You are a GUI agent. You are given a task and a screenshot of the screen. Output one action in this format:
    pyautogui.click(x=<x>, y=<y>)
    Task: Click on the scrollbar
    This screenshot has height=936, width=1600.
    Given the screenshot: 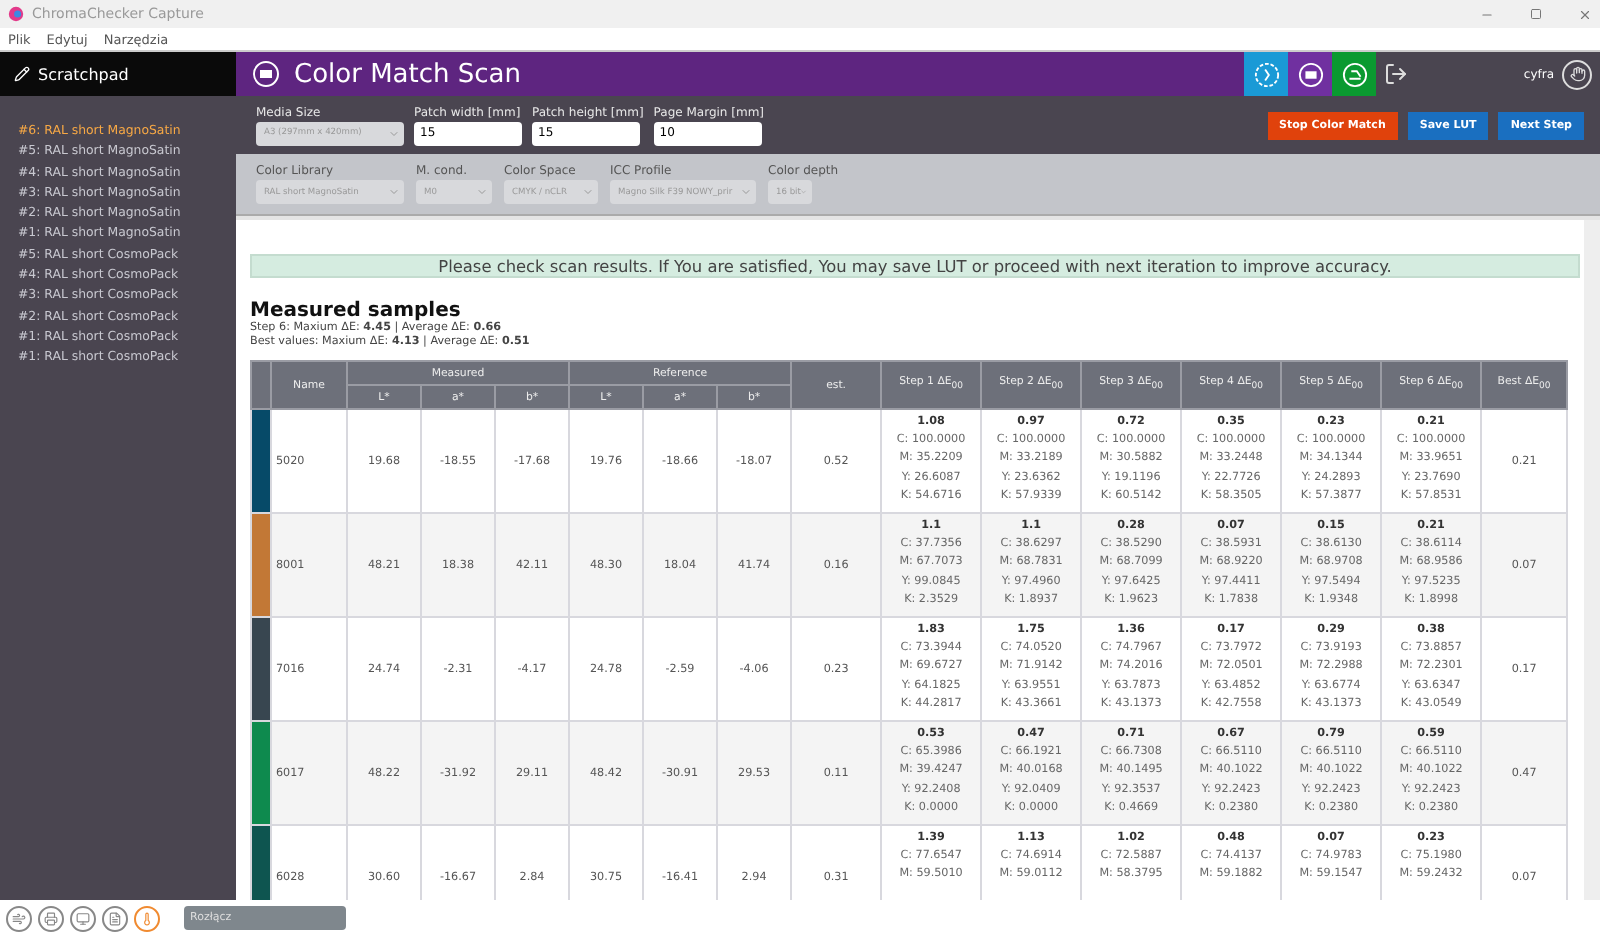 What is the action you would take?
    pyautogui.click(x=1592, y=560)
    